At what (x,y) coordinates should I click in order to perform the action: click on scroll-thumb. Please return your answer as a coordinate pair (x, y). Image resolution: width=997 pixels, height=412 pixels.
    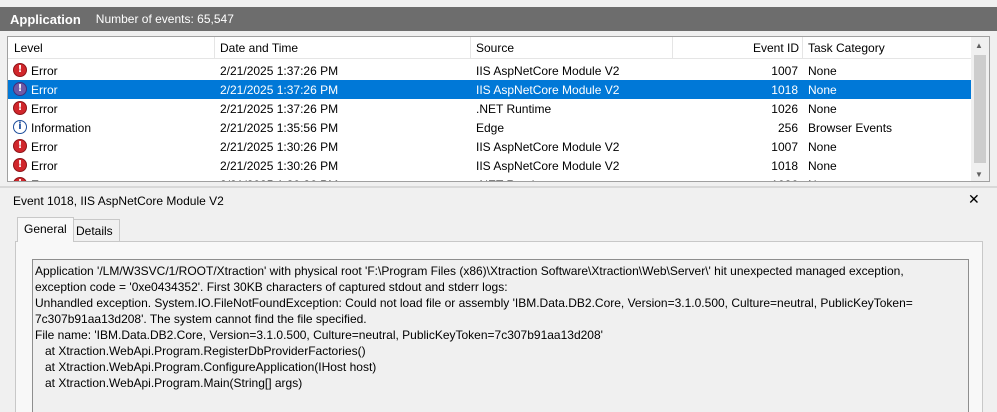
    Looking at the image, I should click on (980, 109).